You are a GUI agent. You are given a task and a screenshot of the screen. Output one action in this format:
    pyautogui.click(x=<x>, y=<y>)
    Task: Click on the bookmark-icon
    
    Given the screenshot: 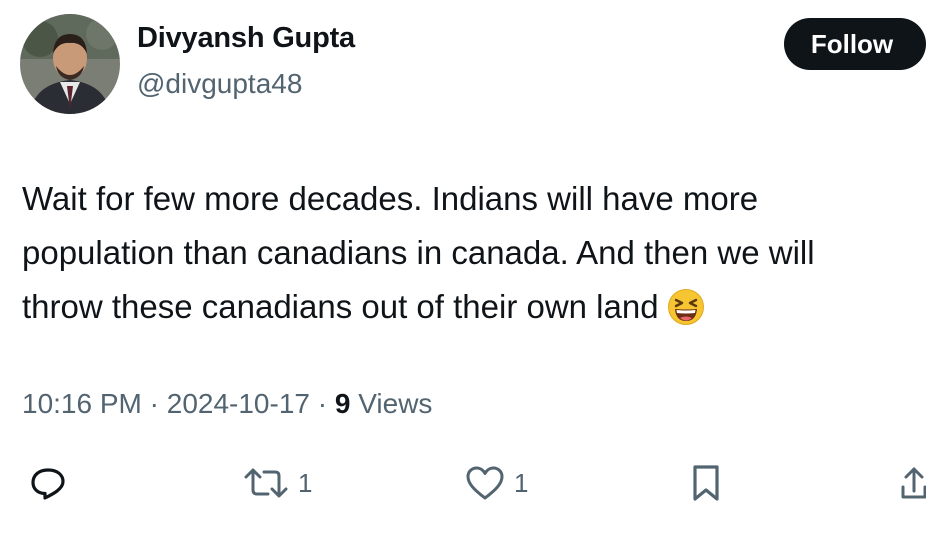 What is the action you would take?
    pyautogui.click(x=706, y=483)
    